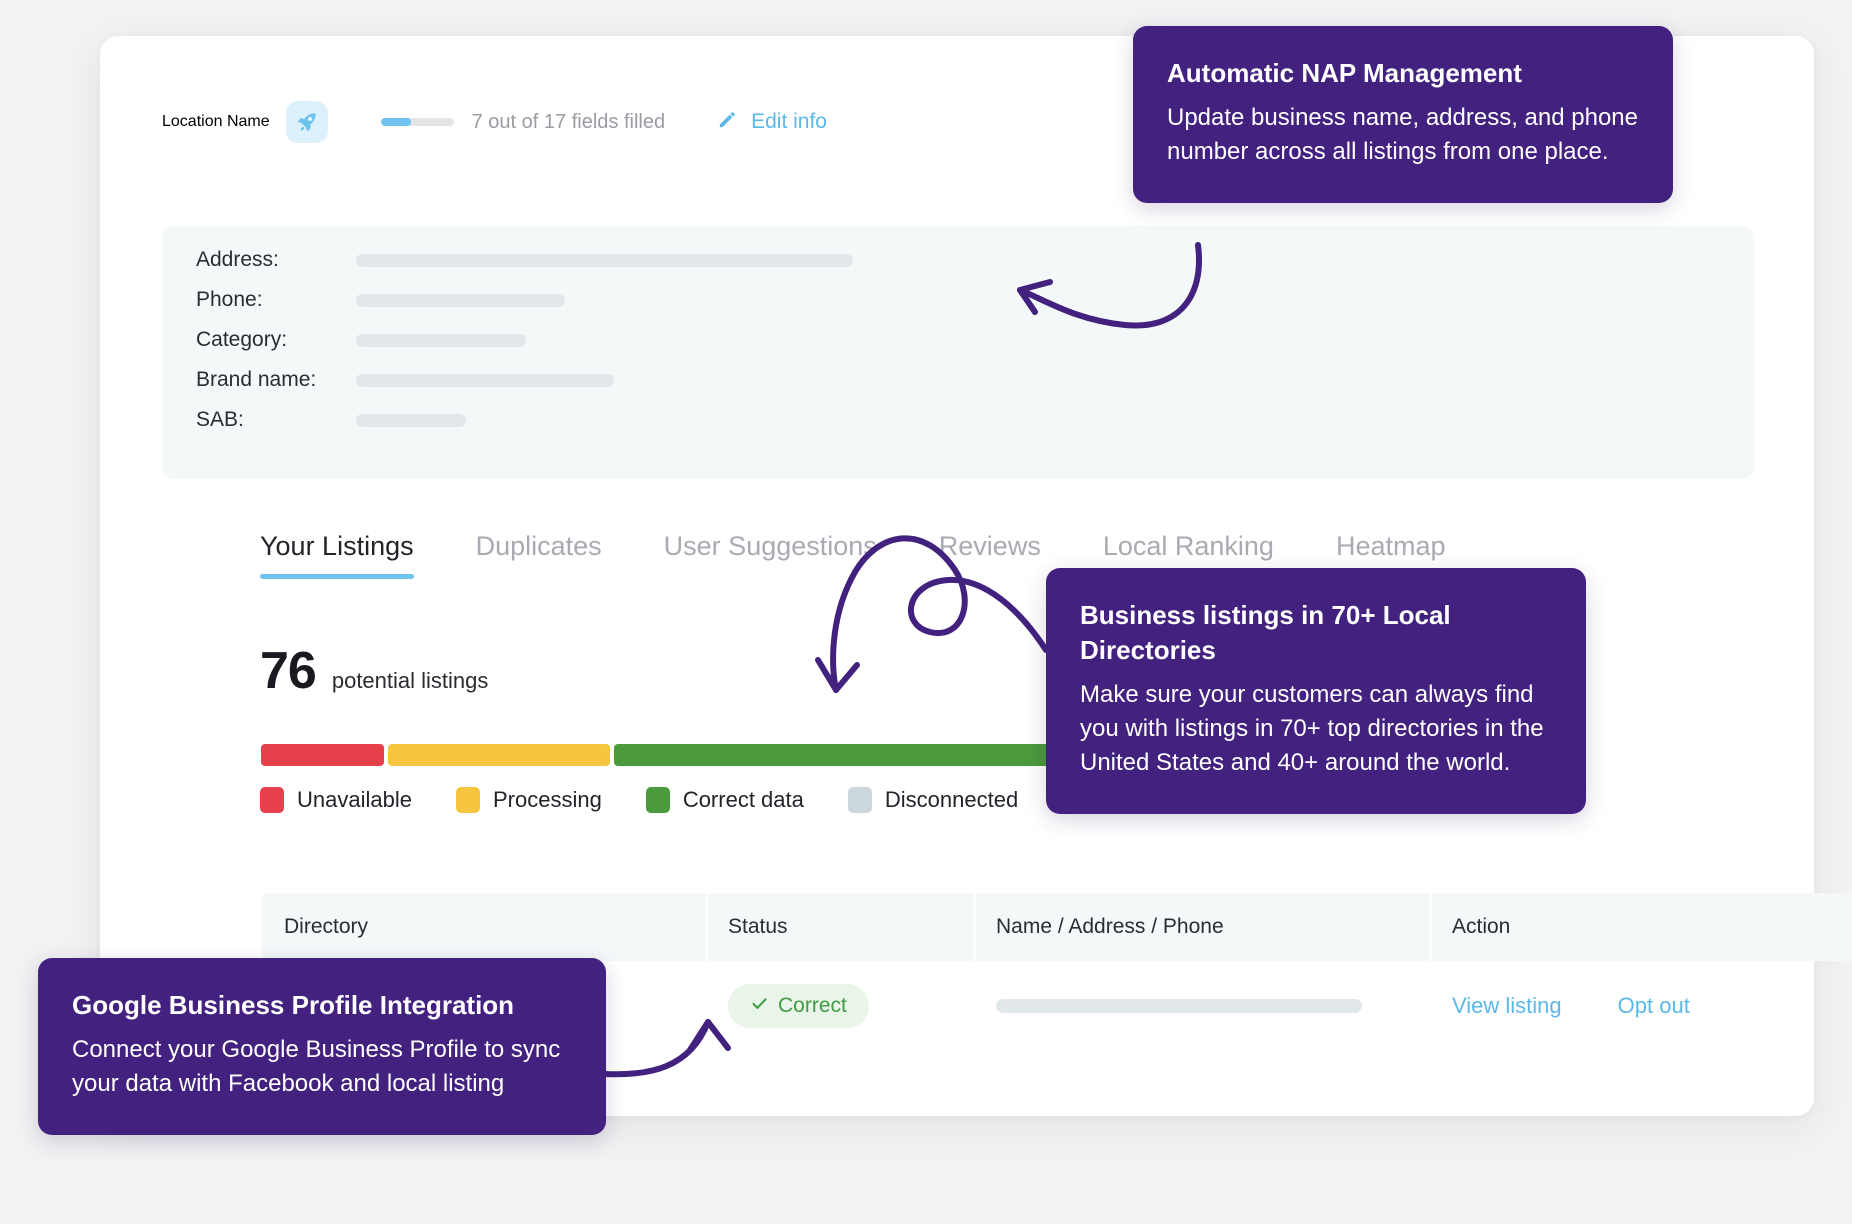 The height and width of the screenshot is (1224, 1852). Describe the element at coordinates (306, 122) in the screenshot. I see `rocket-icon` at that location.